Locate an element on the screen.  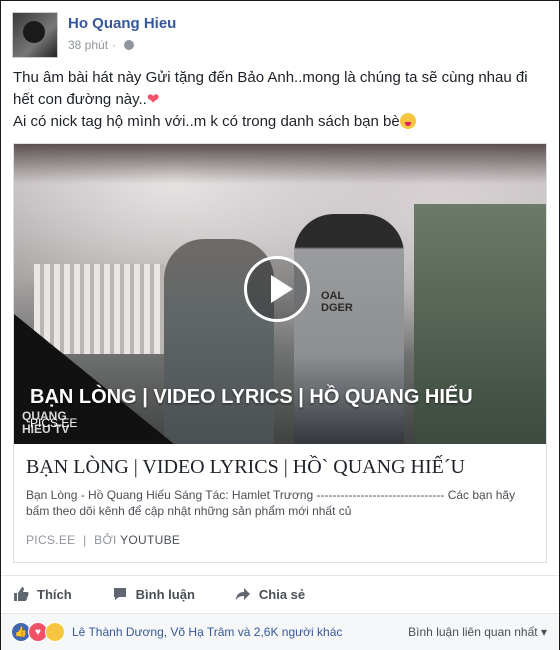
share-label: Chia sẻ is located at coordinates (282, 594).